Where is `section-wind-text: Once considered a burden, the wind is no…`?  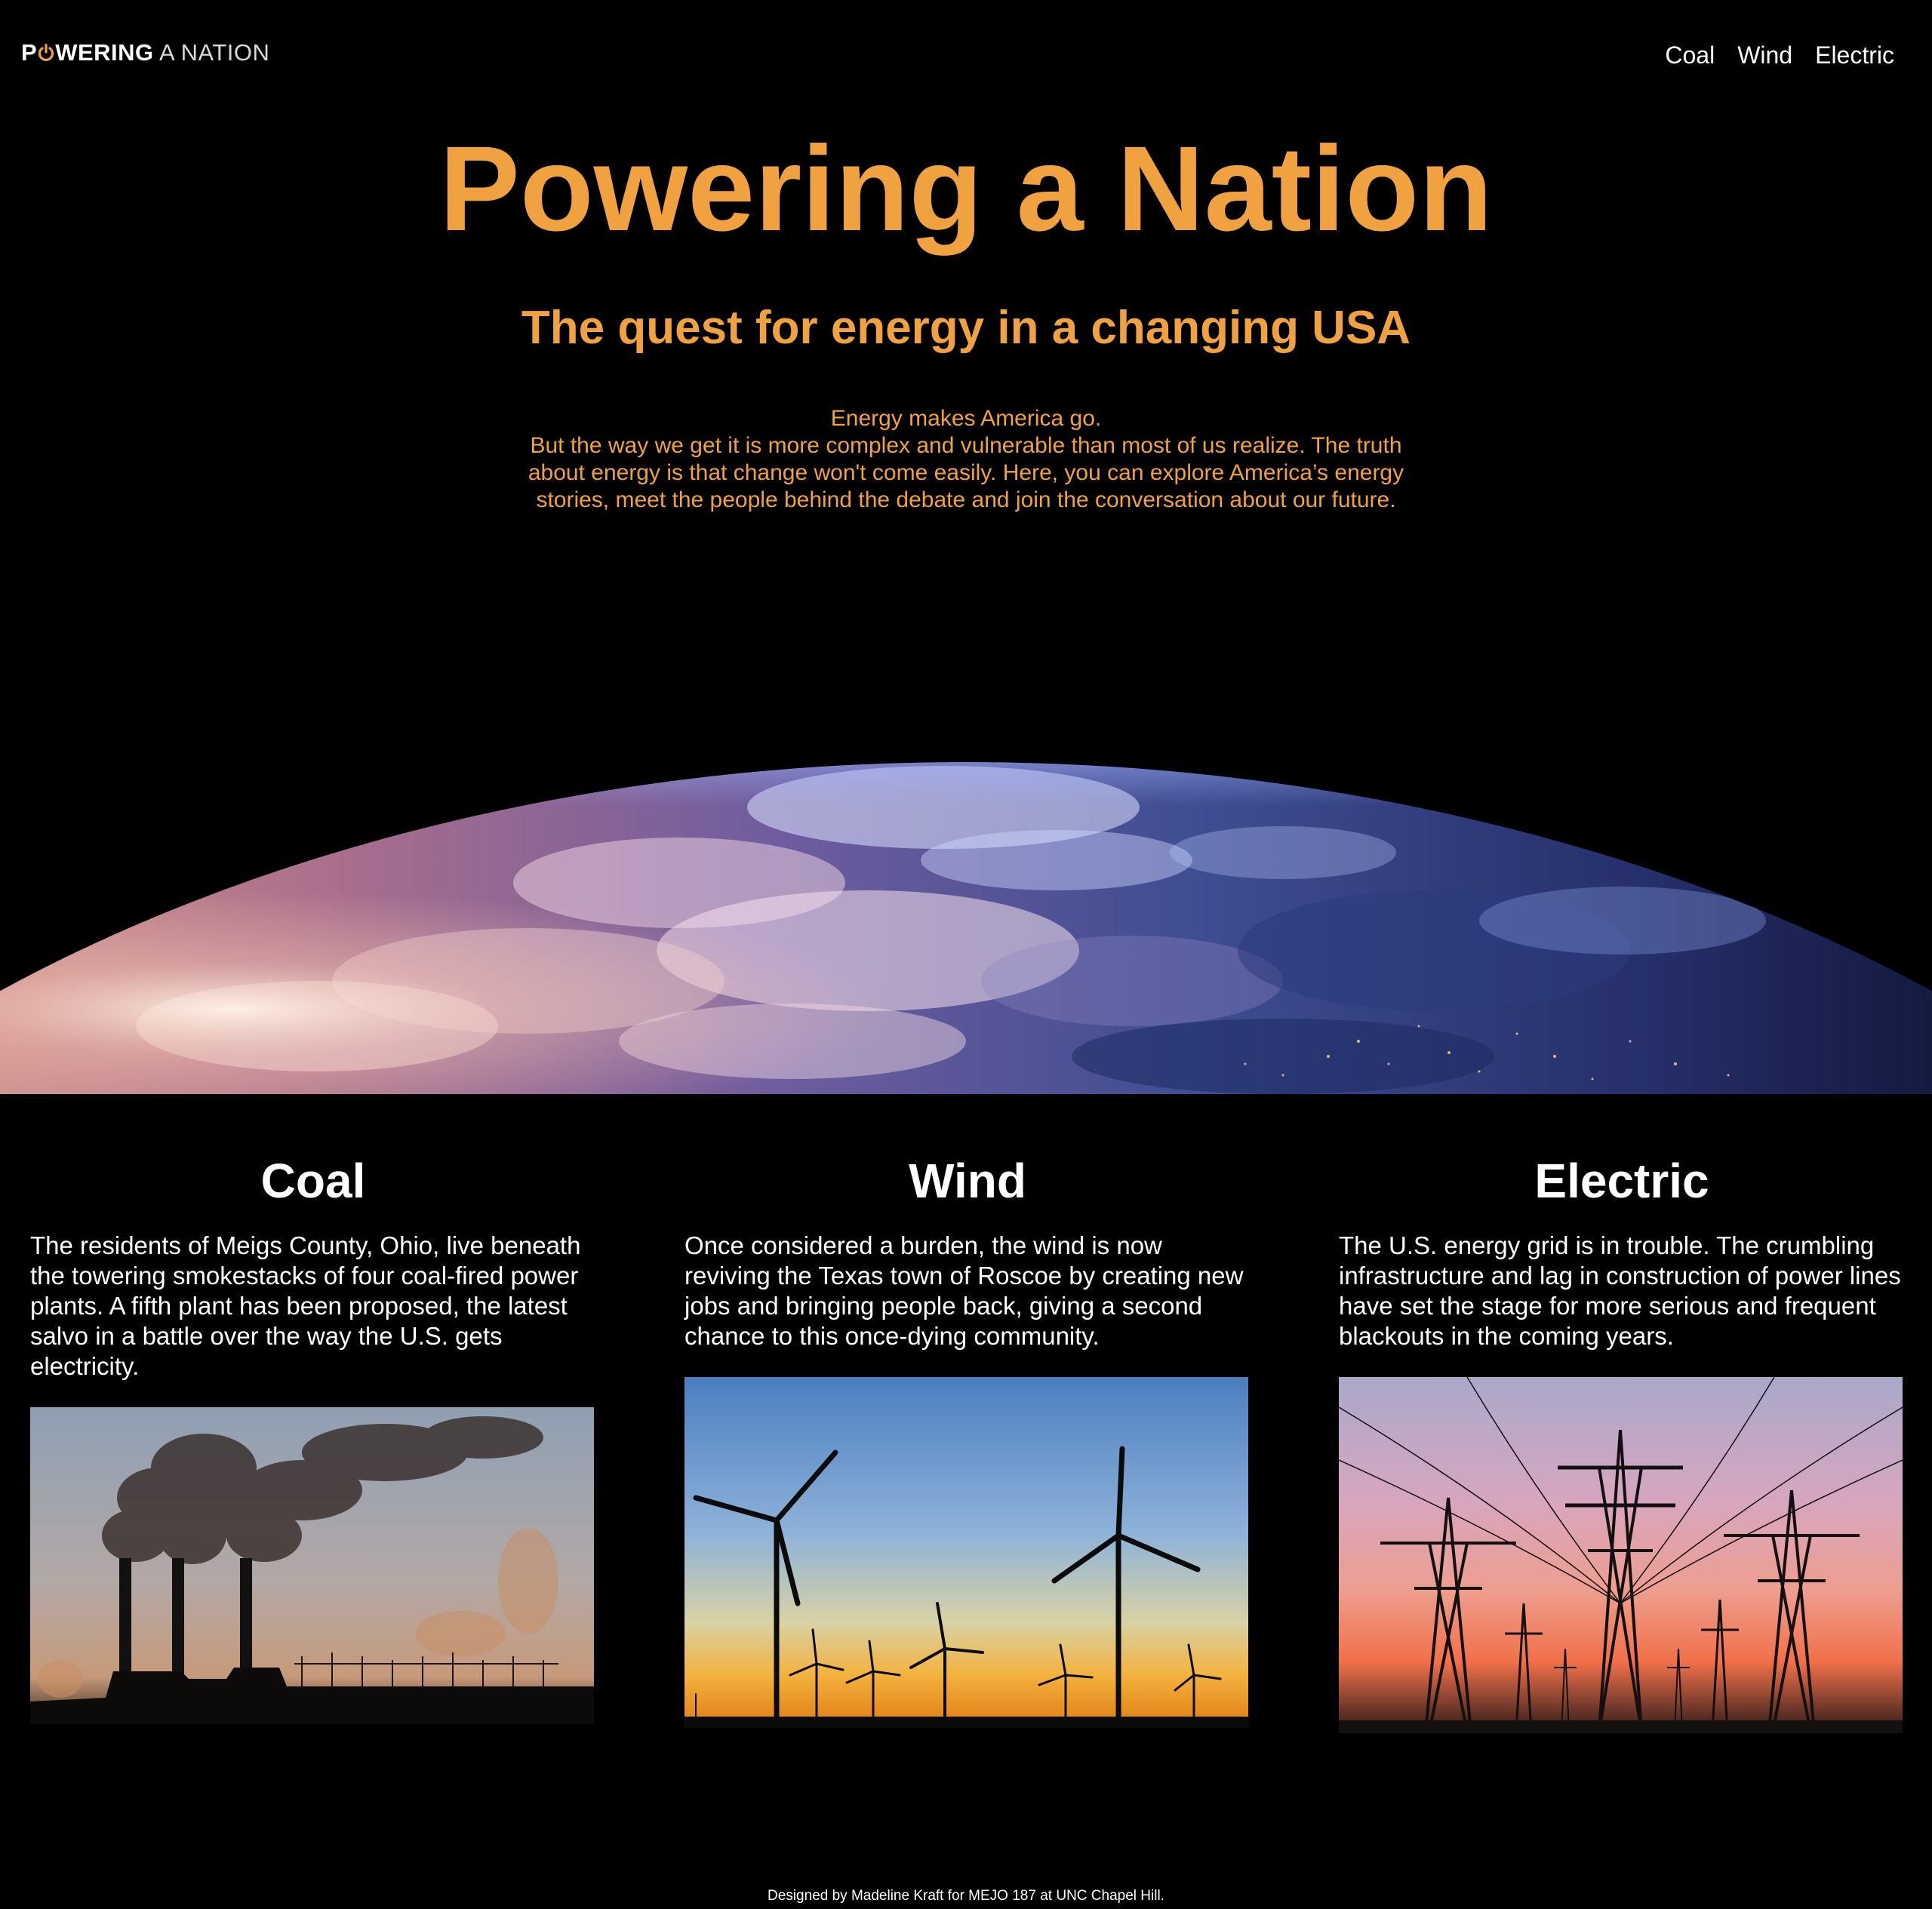
section-wind-text: Once considered a burden, the wind is no… is located at coordinates (964, 1290).